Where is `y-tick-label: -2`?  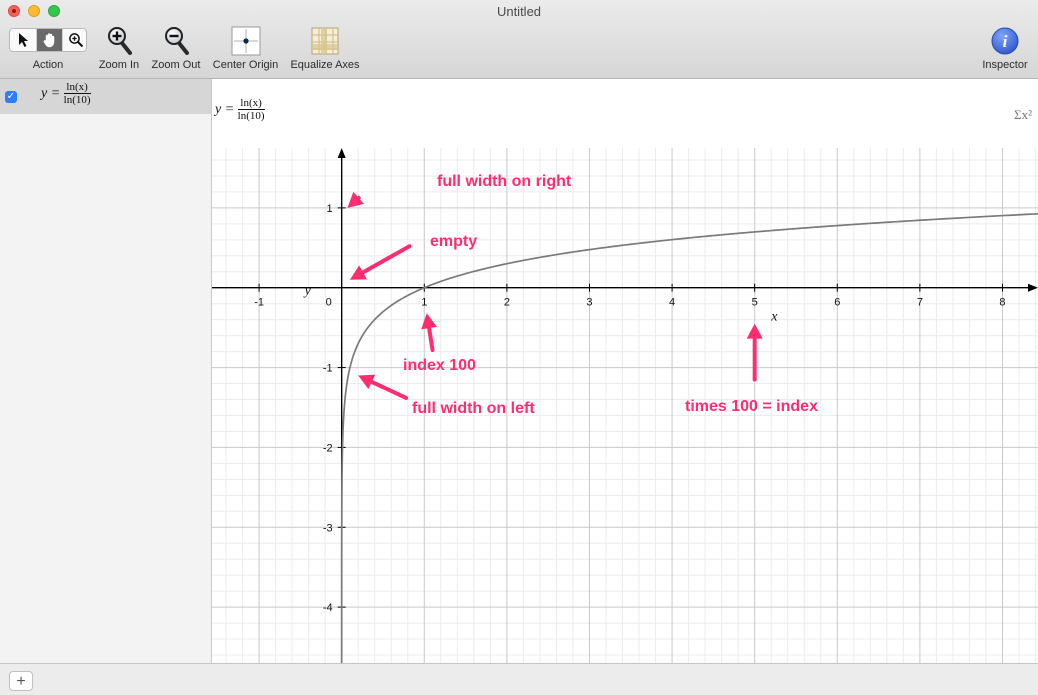 y-tick-label: -2 is located at coordinates (328, 448).